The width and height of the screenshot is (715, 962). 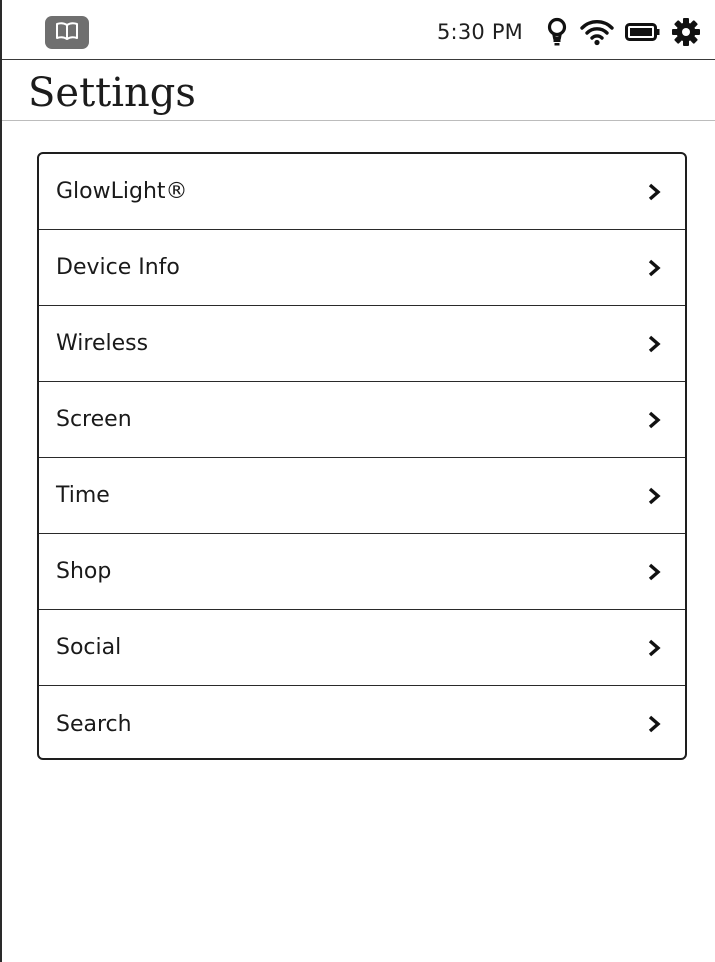 I want to click on settings-item-wireless: Wireless, so click(x=362, y=344).